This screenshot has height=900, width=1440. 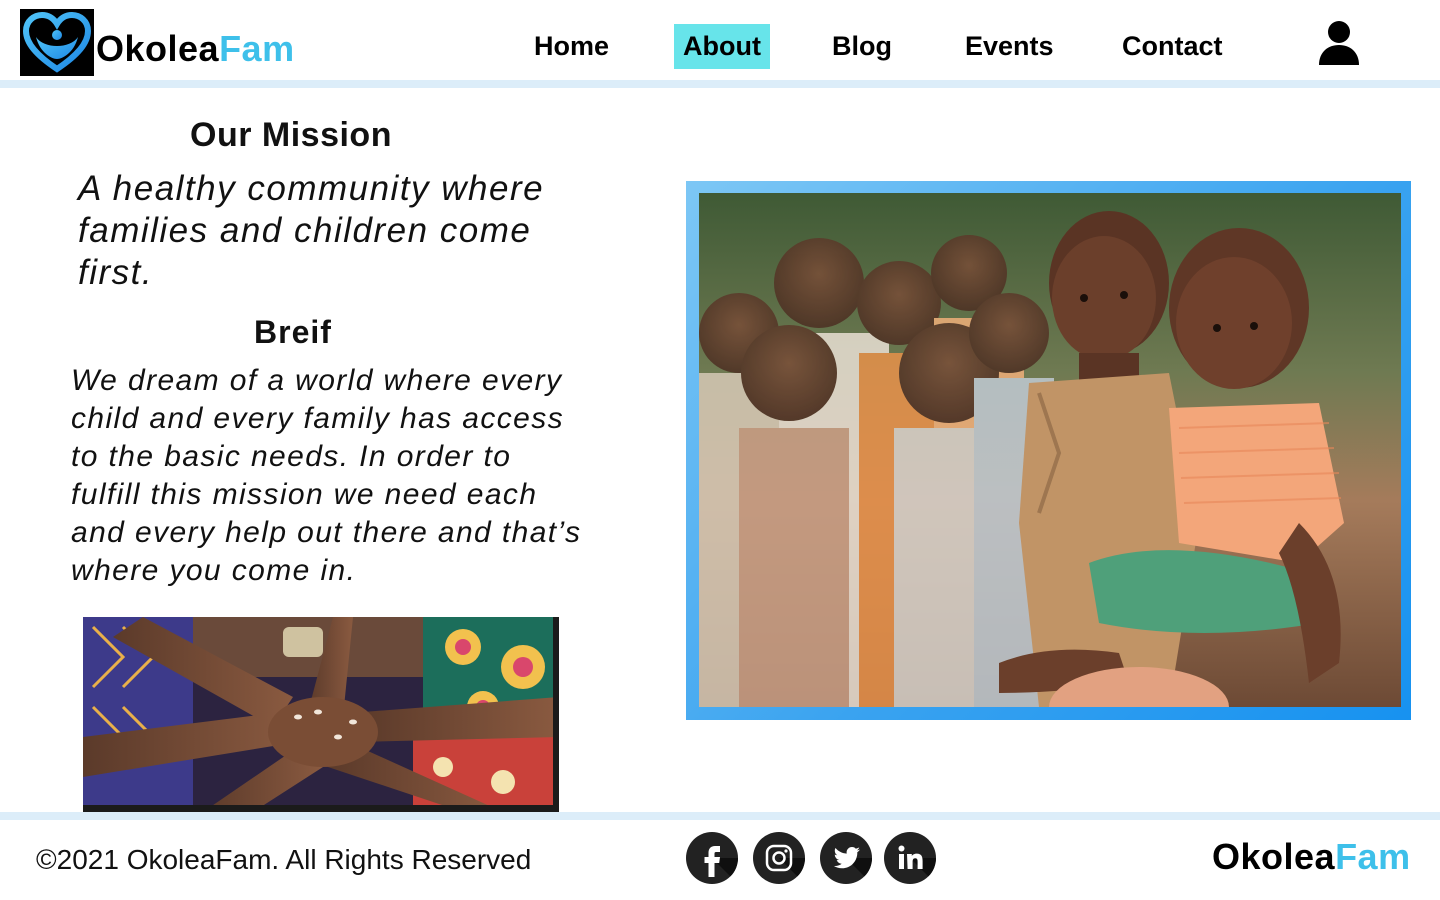 What do you see at coordinates (1274, 856) in the screenshot?
I see `footer-brand-part1: Okolea` at bounding box center [1274, 856].